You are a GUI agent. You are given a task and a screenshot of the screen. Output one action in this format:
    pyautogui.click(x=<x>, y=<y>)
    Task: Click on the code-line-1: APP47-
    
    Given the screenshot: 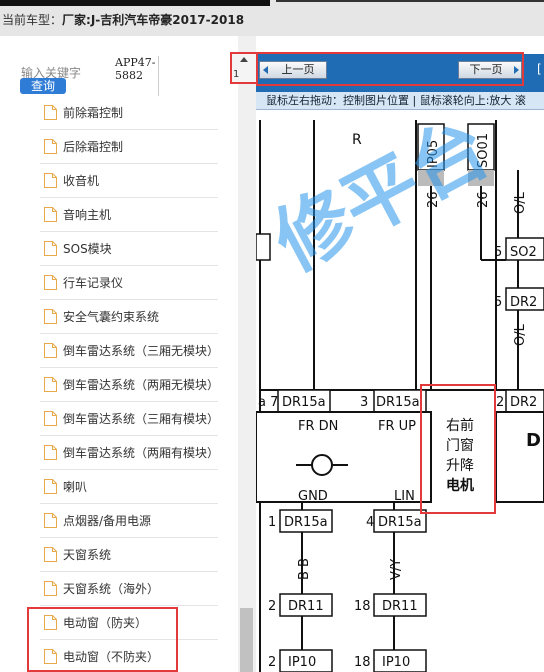 What is the action you would take?
    pyautogui.click(x=135, y=62)
    